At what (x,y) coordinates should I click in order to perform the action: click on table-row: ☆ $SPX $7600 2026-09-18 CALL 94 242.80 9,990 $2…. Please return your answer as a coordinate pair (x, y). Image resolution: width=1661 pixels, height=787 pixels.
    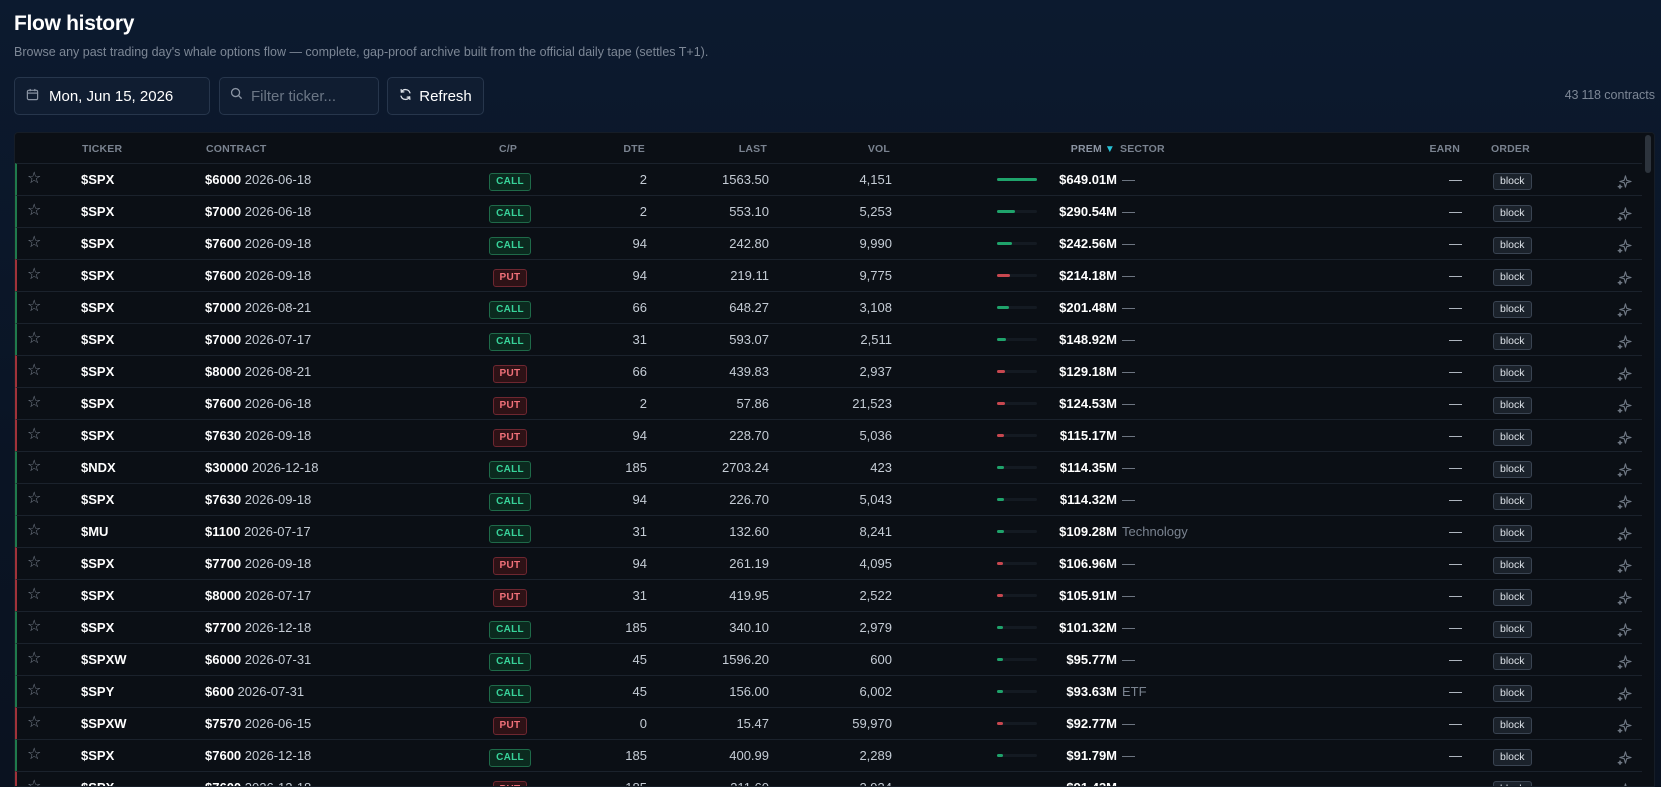
    Looking at the image, I should click on (828, 243).